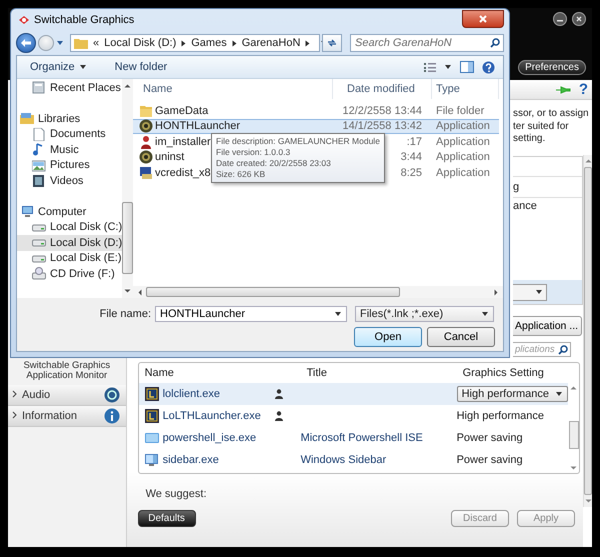  Describe the element at coordinates (382, 89) in the screenshot. I see `column-header: Date modified` at that location.